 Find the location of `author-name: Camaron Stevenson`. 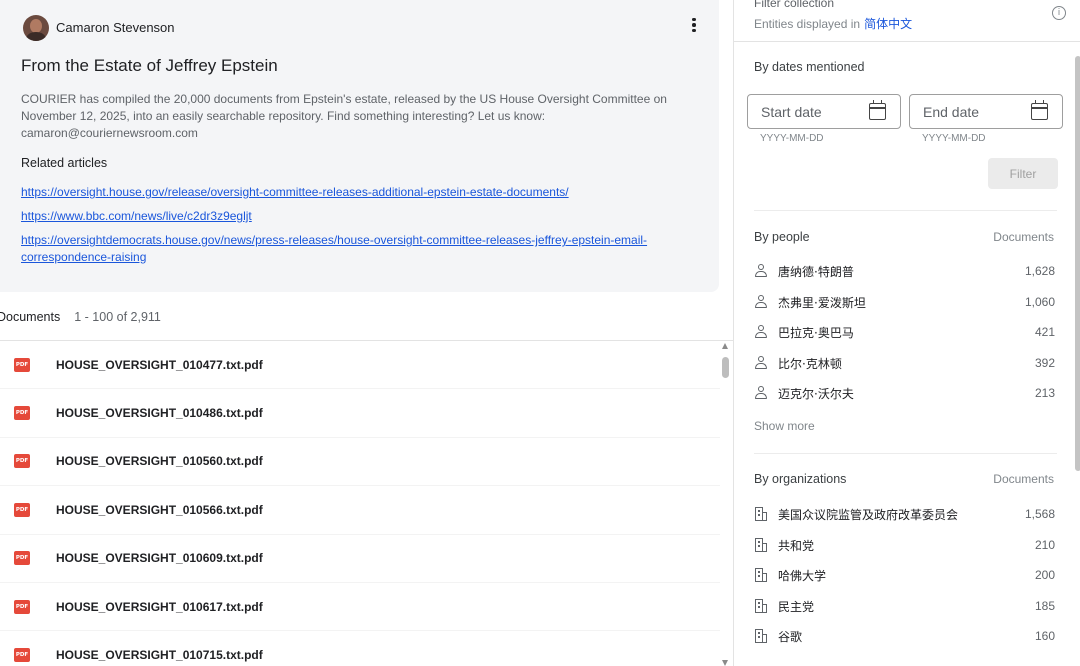

author-name: Camaron Stevenson is located at coordinates (115, 27).